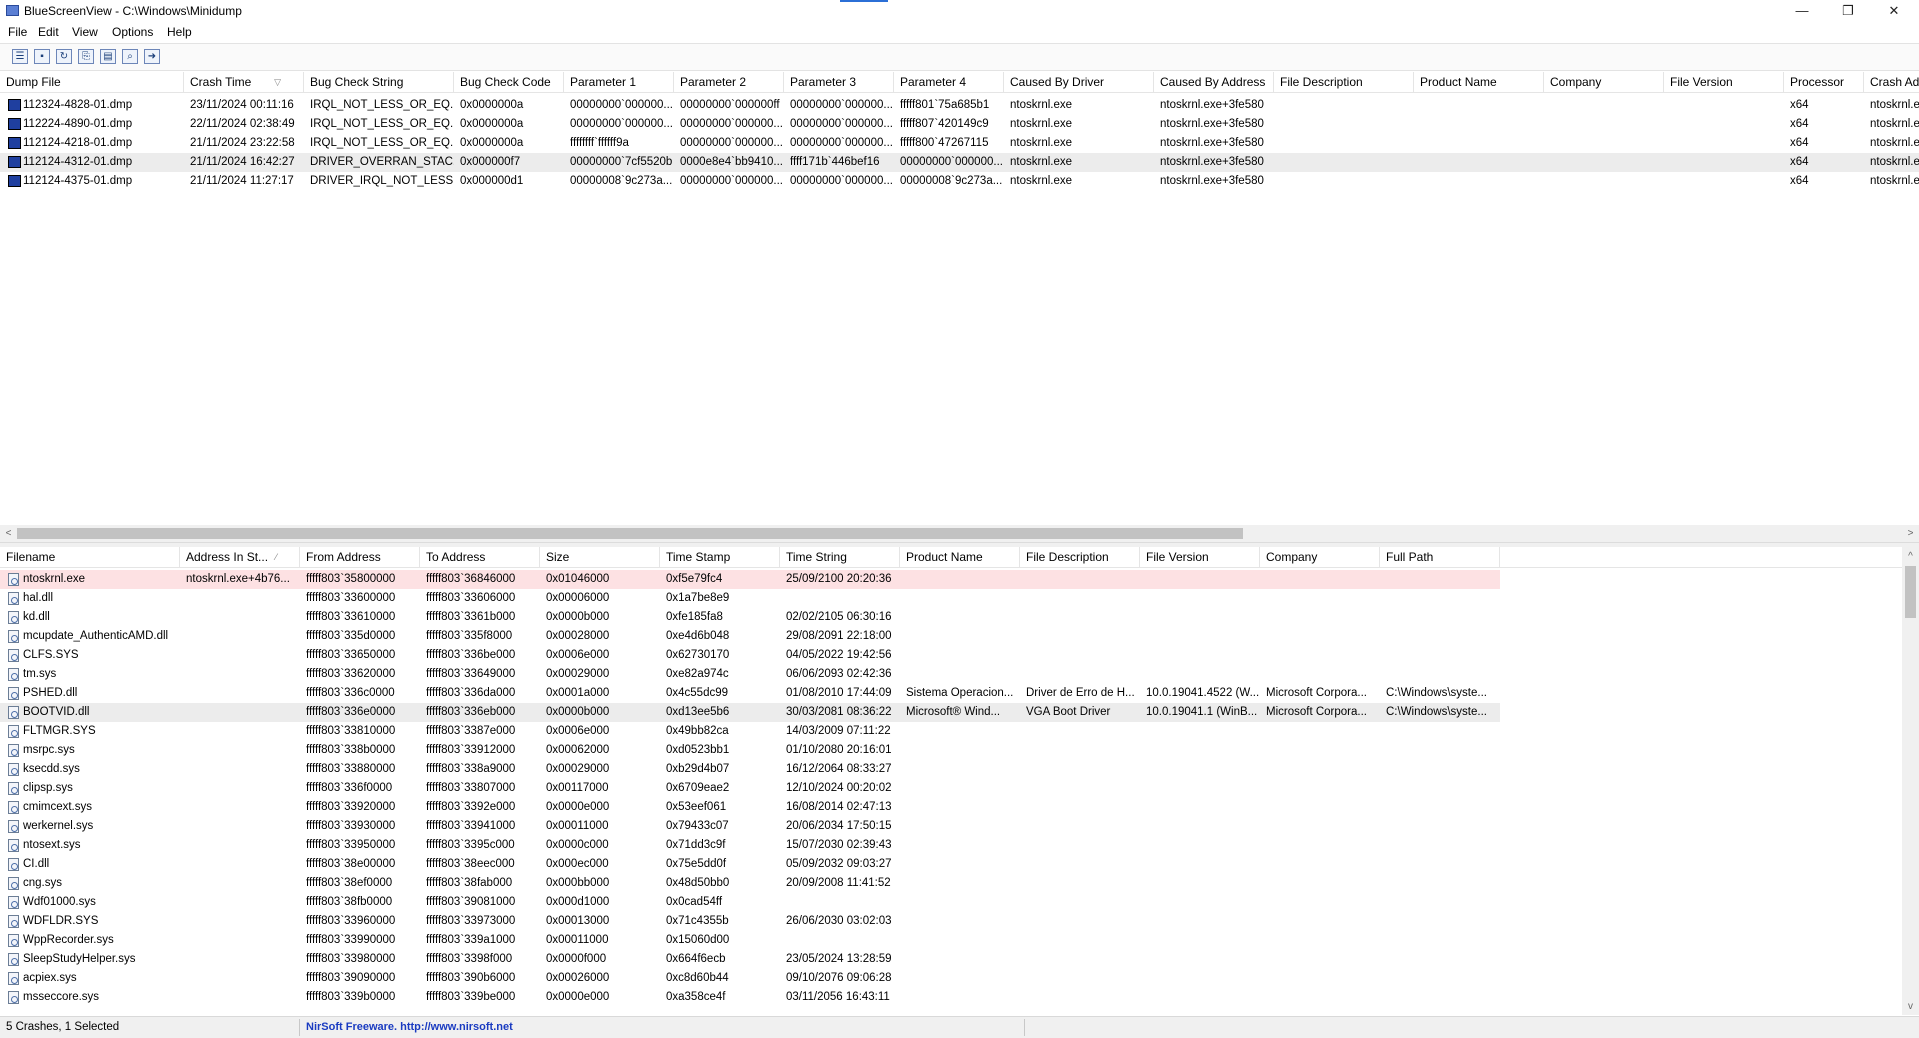  Describe the element at coordinates (351, 769) in the screenshot. I see `table-cell: fffff803`33880000` at that location.